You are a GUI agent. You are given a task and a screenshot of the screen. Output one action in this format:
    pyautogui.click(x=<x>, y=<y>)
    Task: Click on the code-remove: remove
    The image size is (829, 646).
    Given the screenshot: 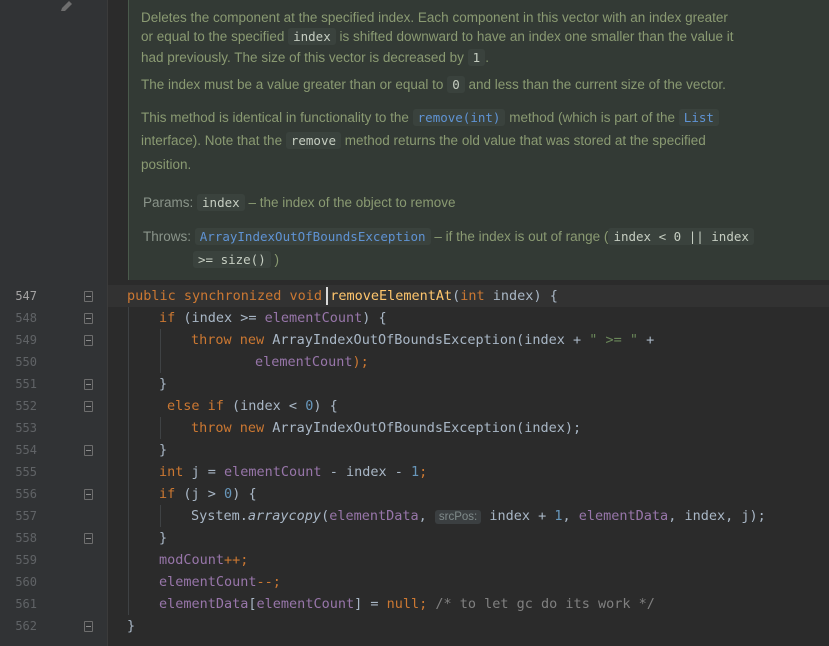 What is the action you would take?
    pyautogui.click(x=313, y=140)
    